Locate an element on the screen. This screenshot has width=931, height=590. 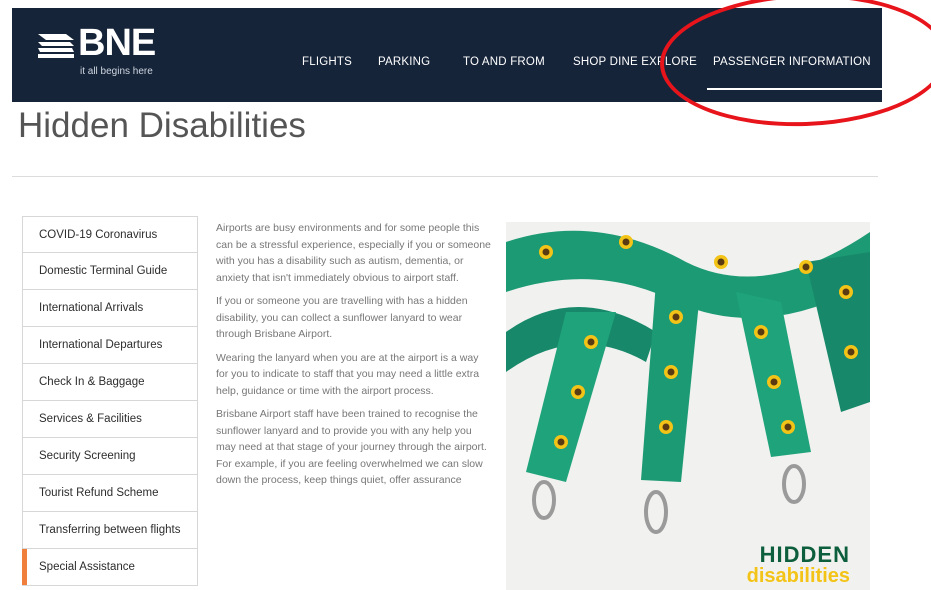
nav-flights: FLIGHTS is located at coordinates (327, 62).